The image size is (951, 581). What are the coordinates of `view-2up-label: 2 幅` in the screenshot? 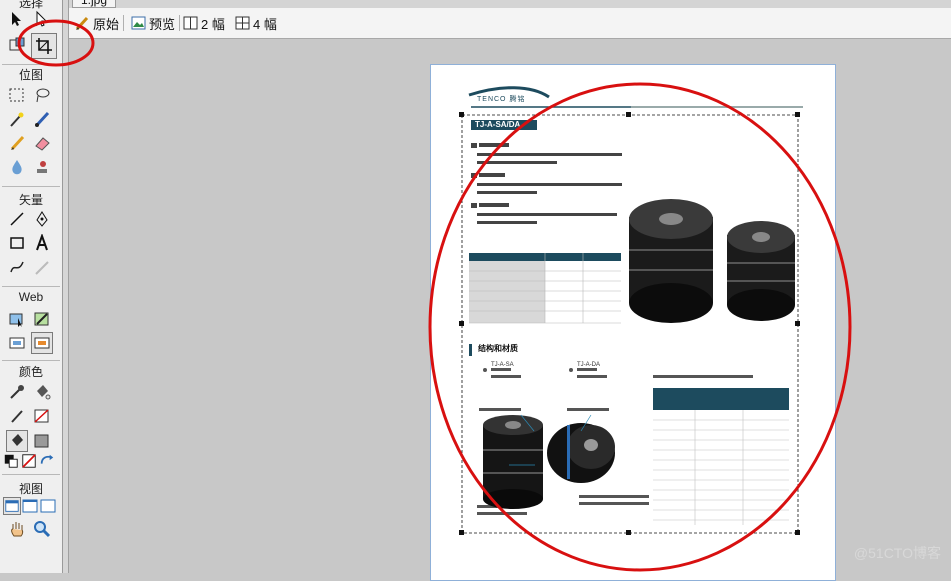 It's located at (213, 24).